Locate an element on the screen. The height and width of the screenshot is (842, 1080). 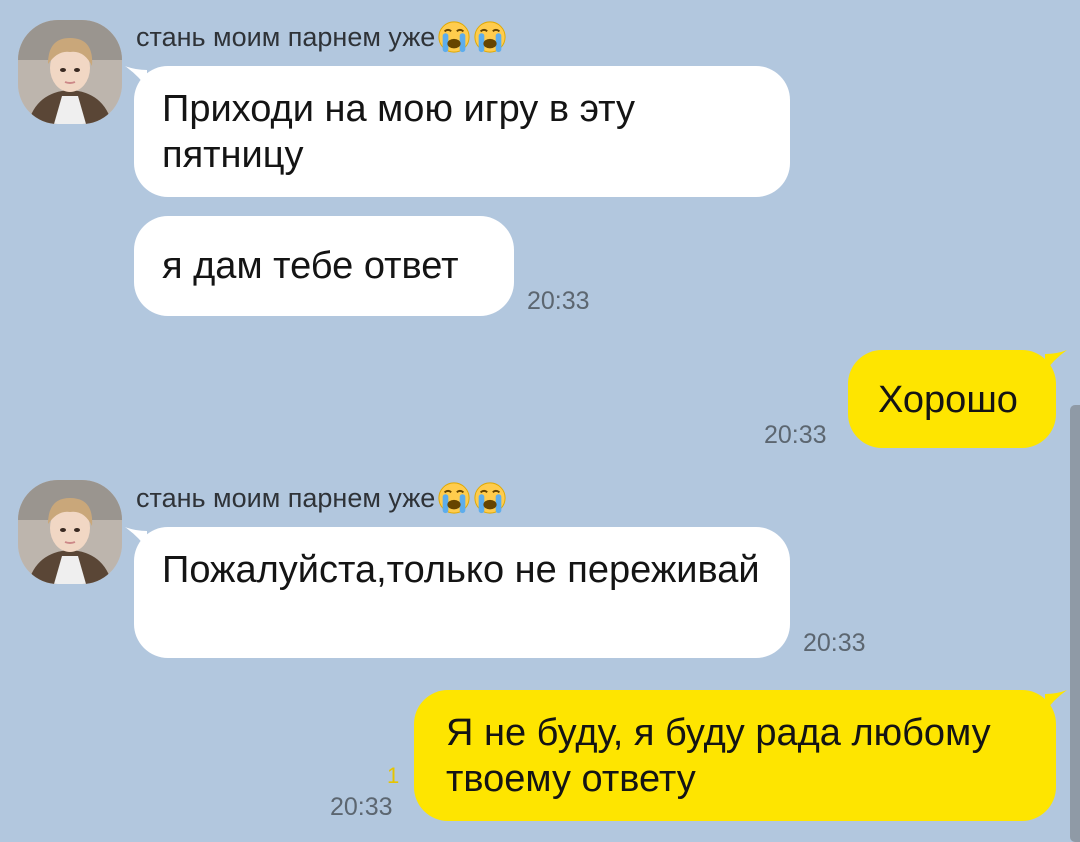
message-bubble-outgoing: Хорошо is located at coordinates (952, 399).